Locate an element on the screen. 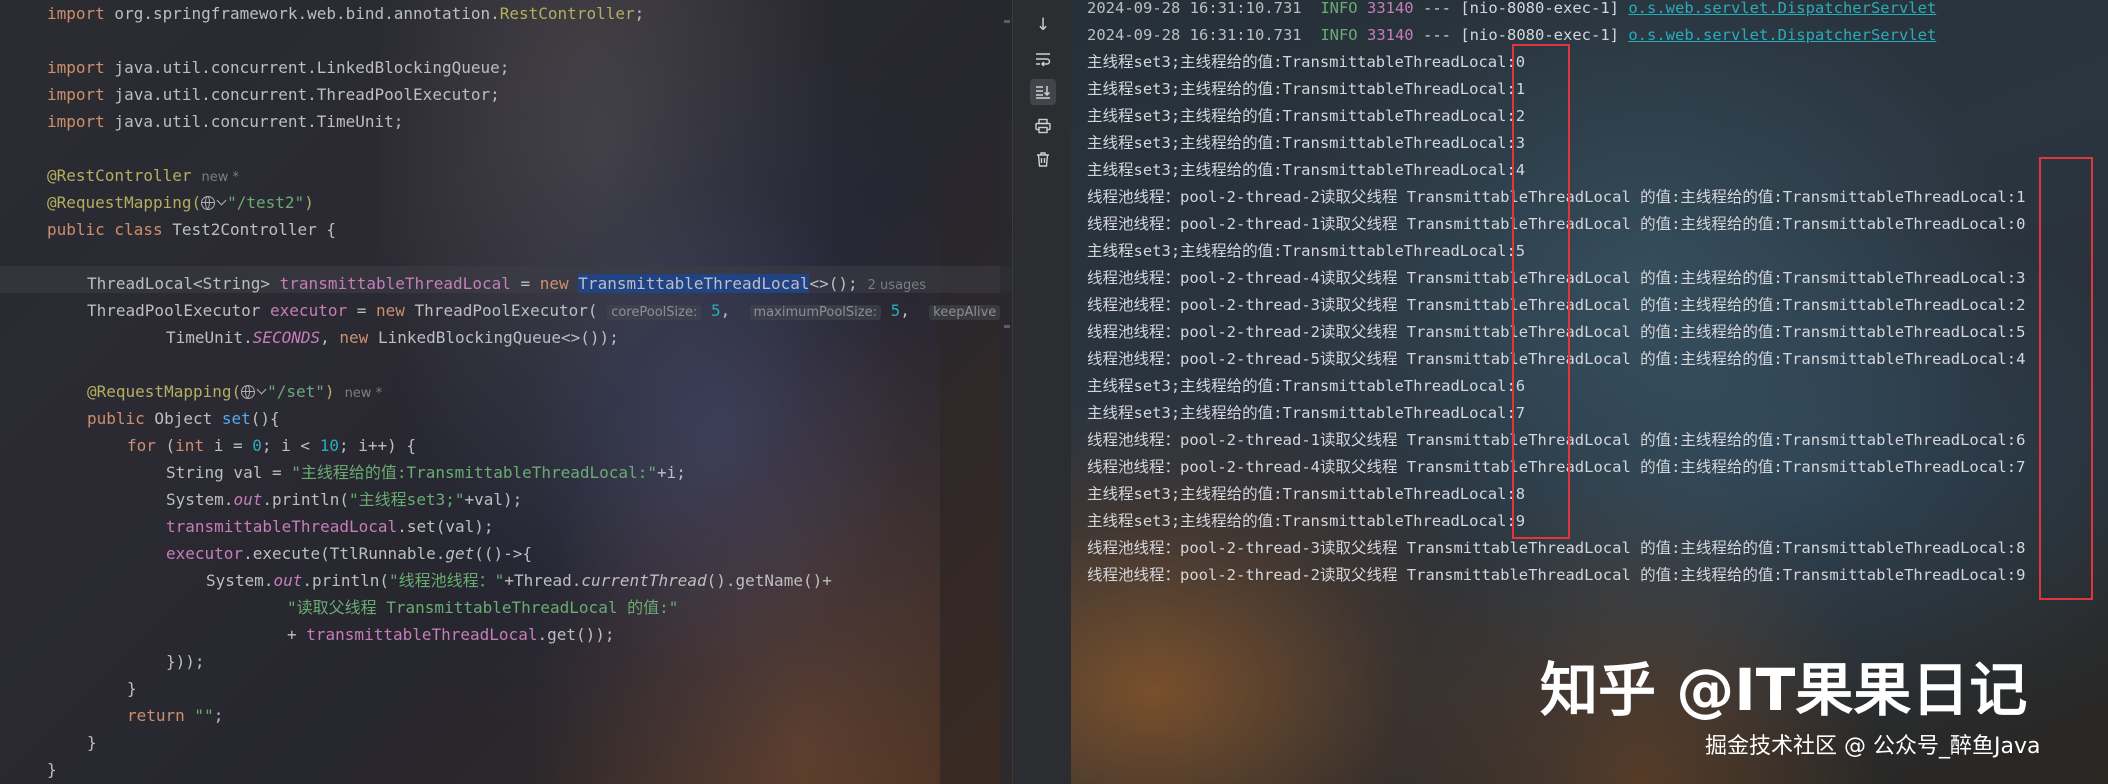 Image resolution: width=2108 pixels, height=784 pixels. string-literal: "" is located at coordinates (199, 715).